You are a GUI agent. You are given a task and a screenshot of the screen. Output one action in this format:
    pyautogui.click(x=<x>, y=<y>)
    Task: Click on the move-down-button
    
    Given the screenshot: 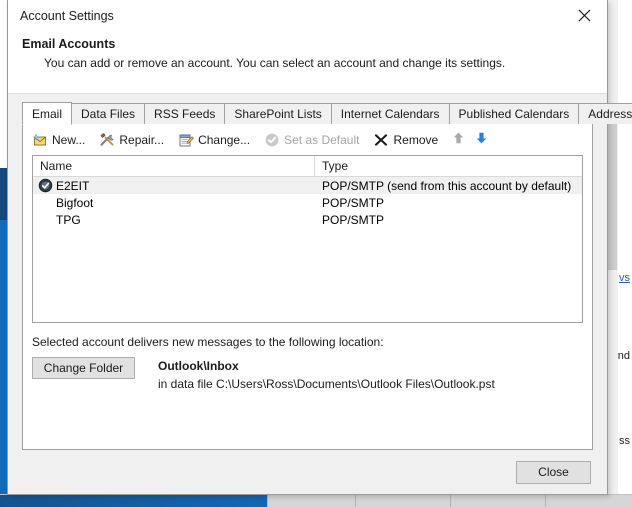 What is the action you would take?
    pyautogui.click(x=481, y=139)
    